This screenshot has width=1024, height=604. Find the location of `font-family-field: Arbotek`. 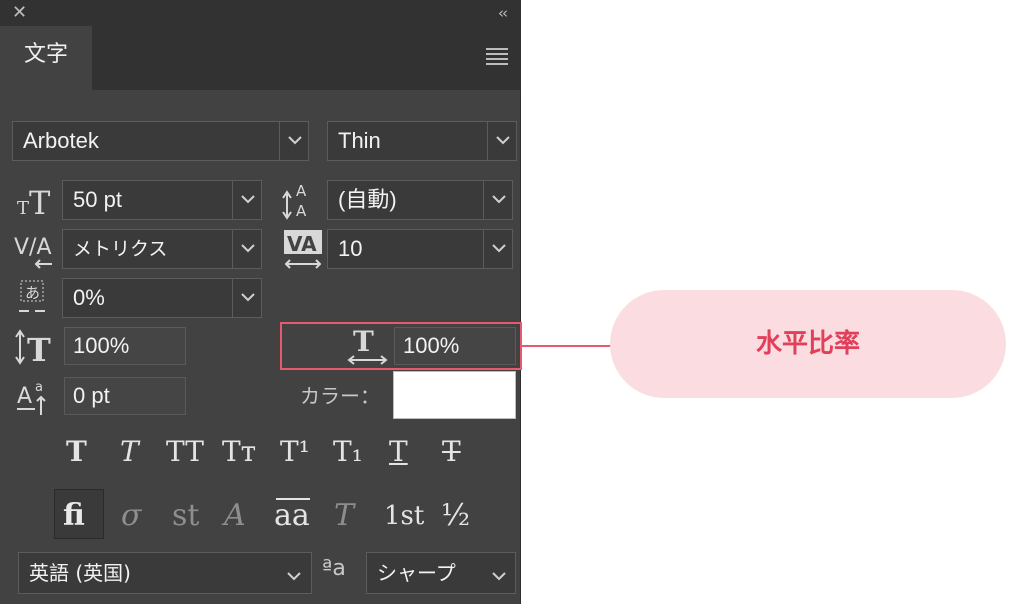

font-family-field: Arbotek is located at coordinates (147, 141).